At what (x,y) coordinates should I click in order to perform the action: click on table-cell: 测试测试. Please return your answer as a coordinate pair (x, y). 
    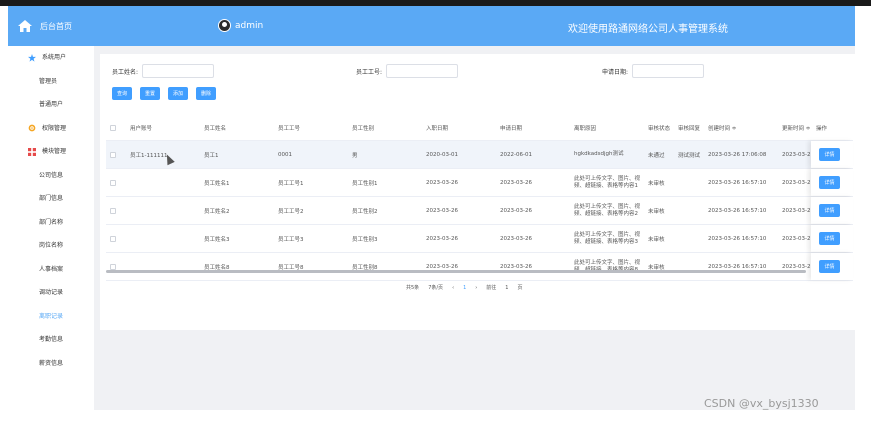
    Looking at the image, I should click on (689, 155).